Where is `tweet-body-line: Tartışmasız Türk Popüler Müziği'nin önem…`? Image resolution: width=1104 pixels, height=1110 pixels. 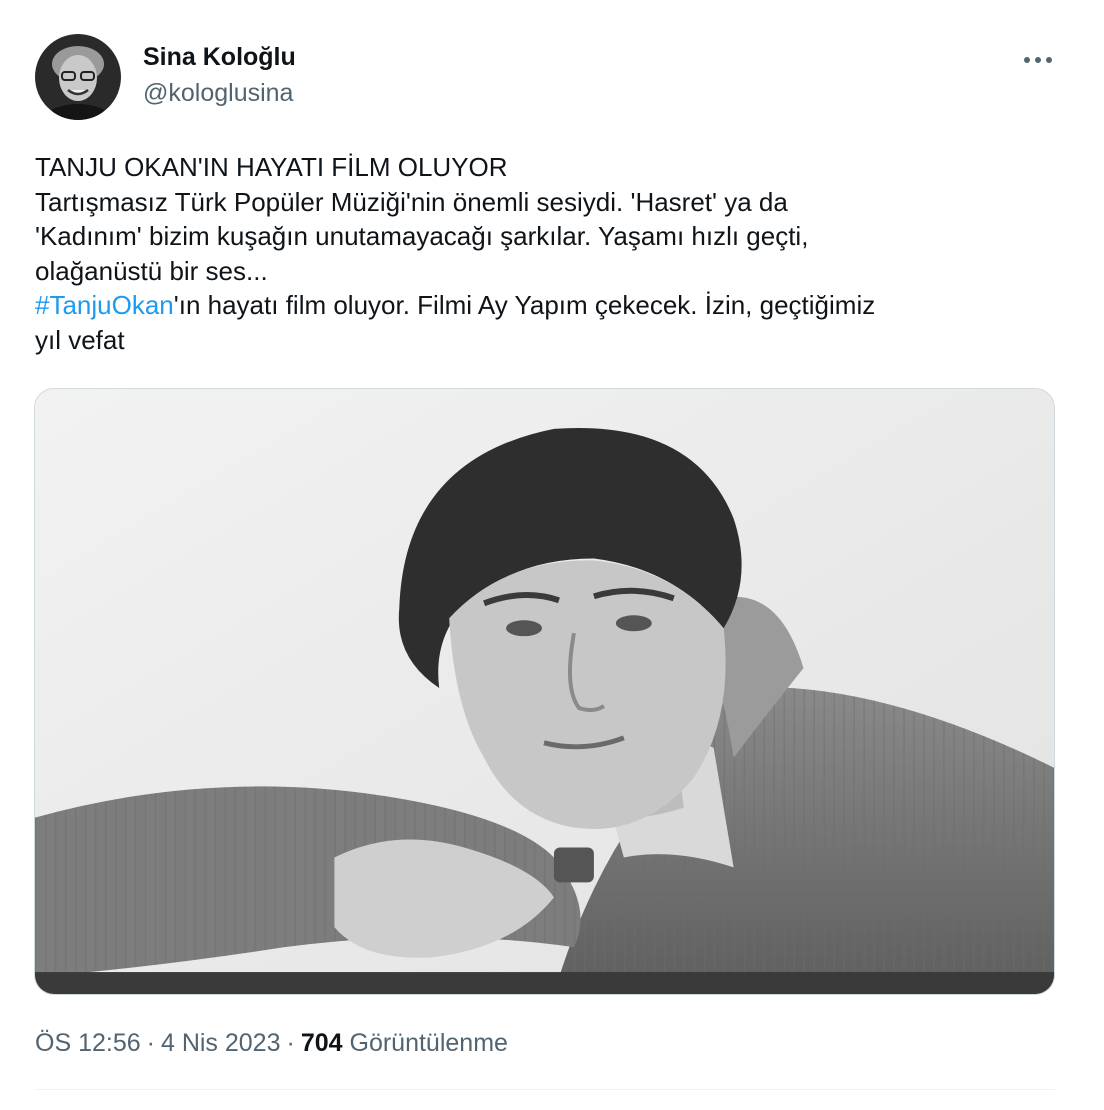 tweet-body-line: Tartışmasız Türk Popüler Müziği'nin önem… is located at coordinates (411, 201).